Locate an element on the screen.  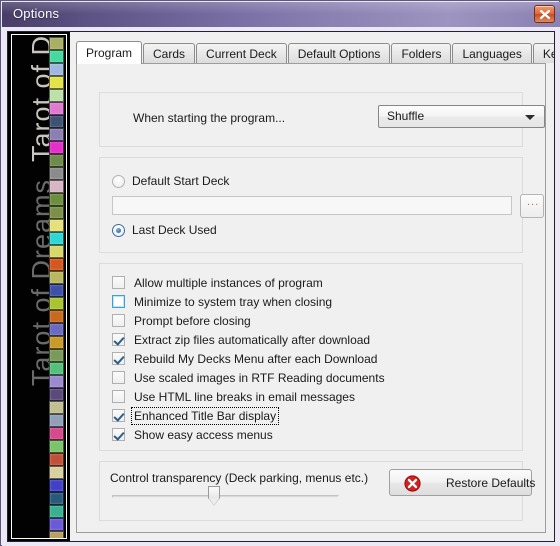
tab-label: Program is located at coordinates (109, 53).